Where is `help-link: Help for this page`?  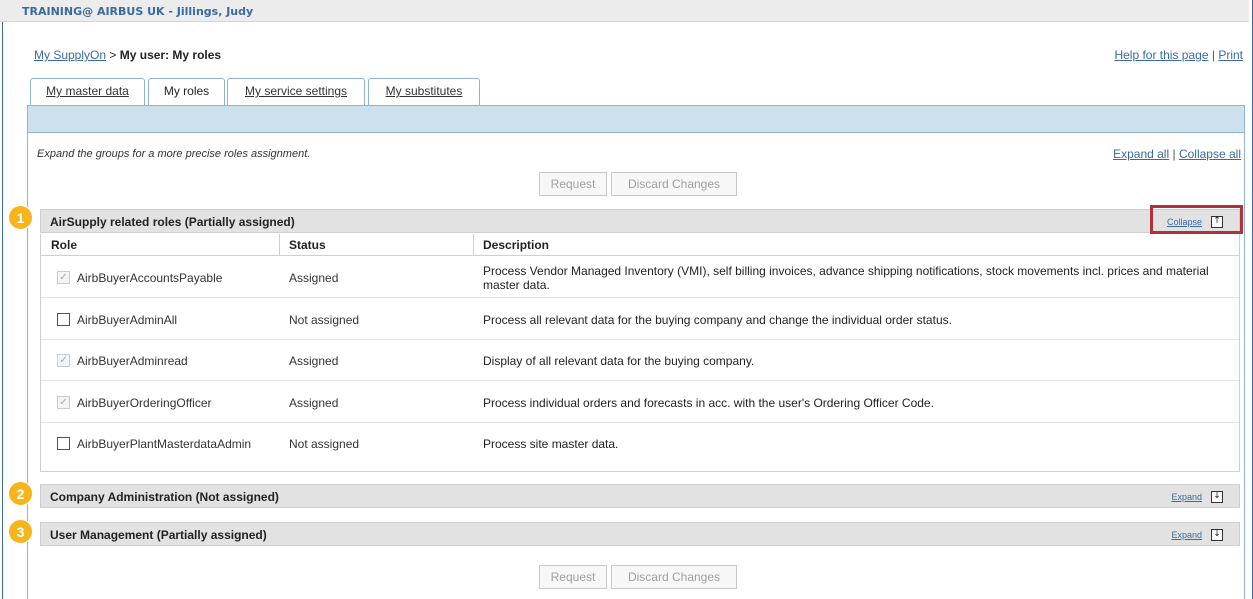 help-link: Help for this page is located at coordinates (1161, 55).